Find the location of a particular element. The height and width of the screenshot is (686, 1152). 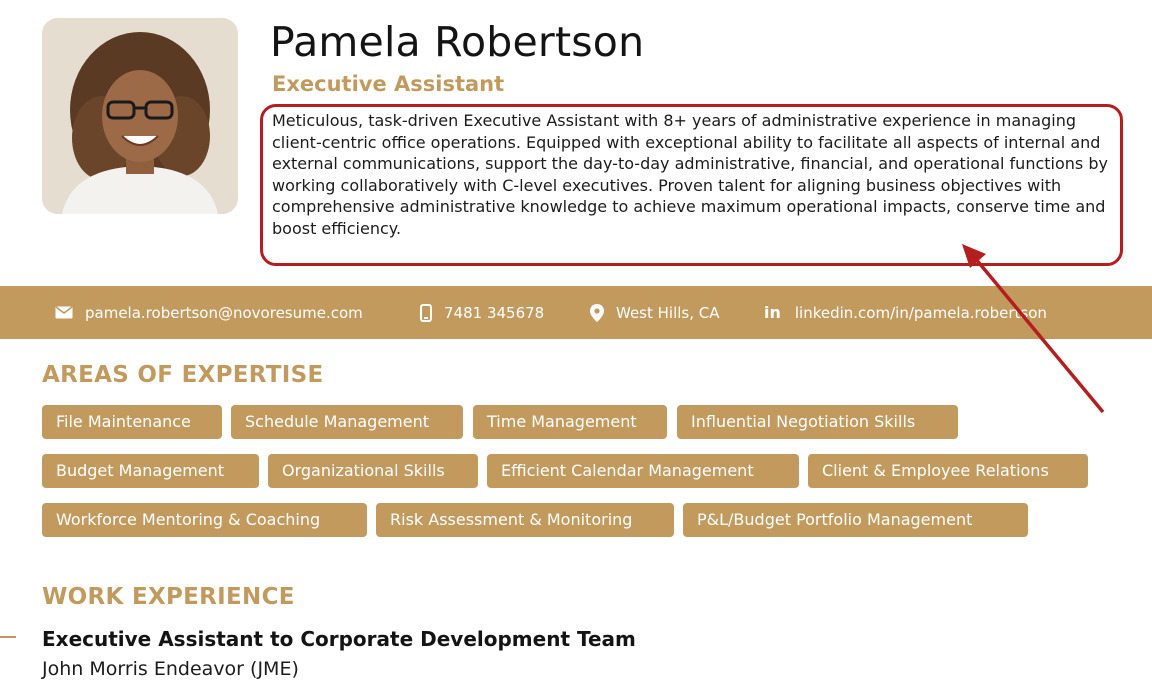

expertise-tag: Efficient Calendar Management is located at coordinates (643, 471).